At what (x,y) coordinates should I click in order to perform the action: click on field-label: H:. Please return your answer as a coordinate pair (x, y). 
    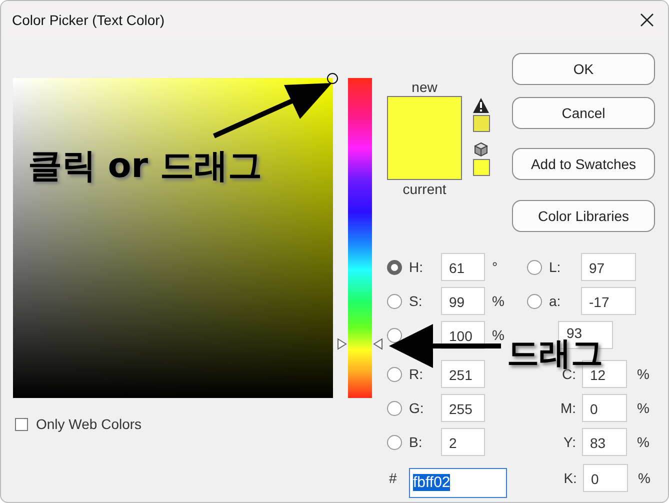
    Looking at the image, I should click on (416, 267).